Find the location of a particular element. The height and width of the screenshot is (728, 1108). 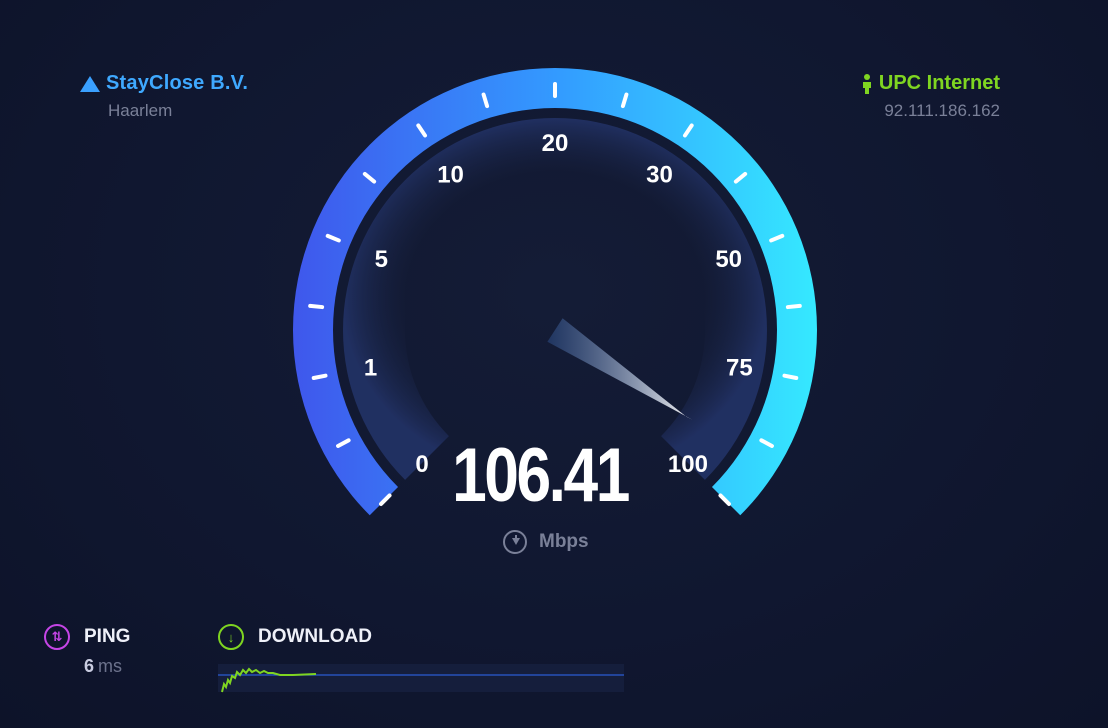

ping-value: 6 ms is located at coordinates (107, 666).